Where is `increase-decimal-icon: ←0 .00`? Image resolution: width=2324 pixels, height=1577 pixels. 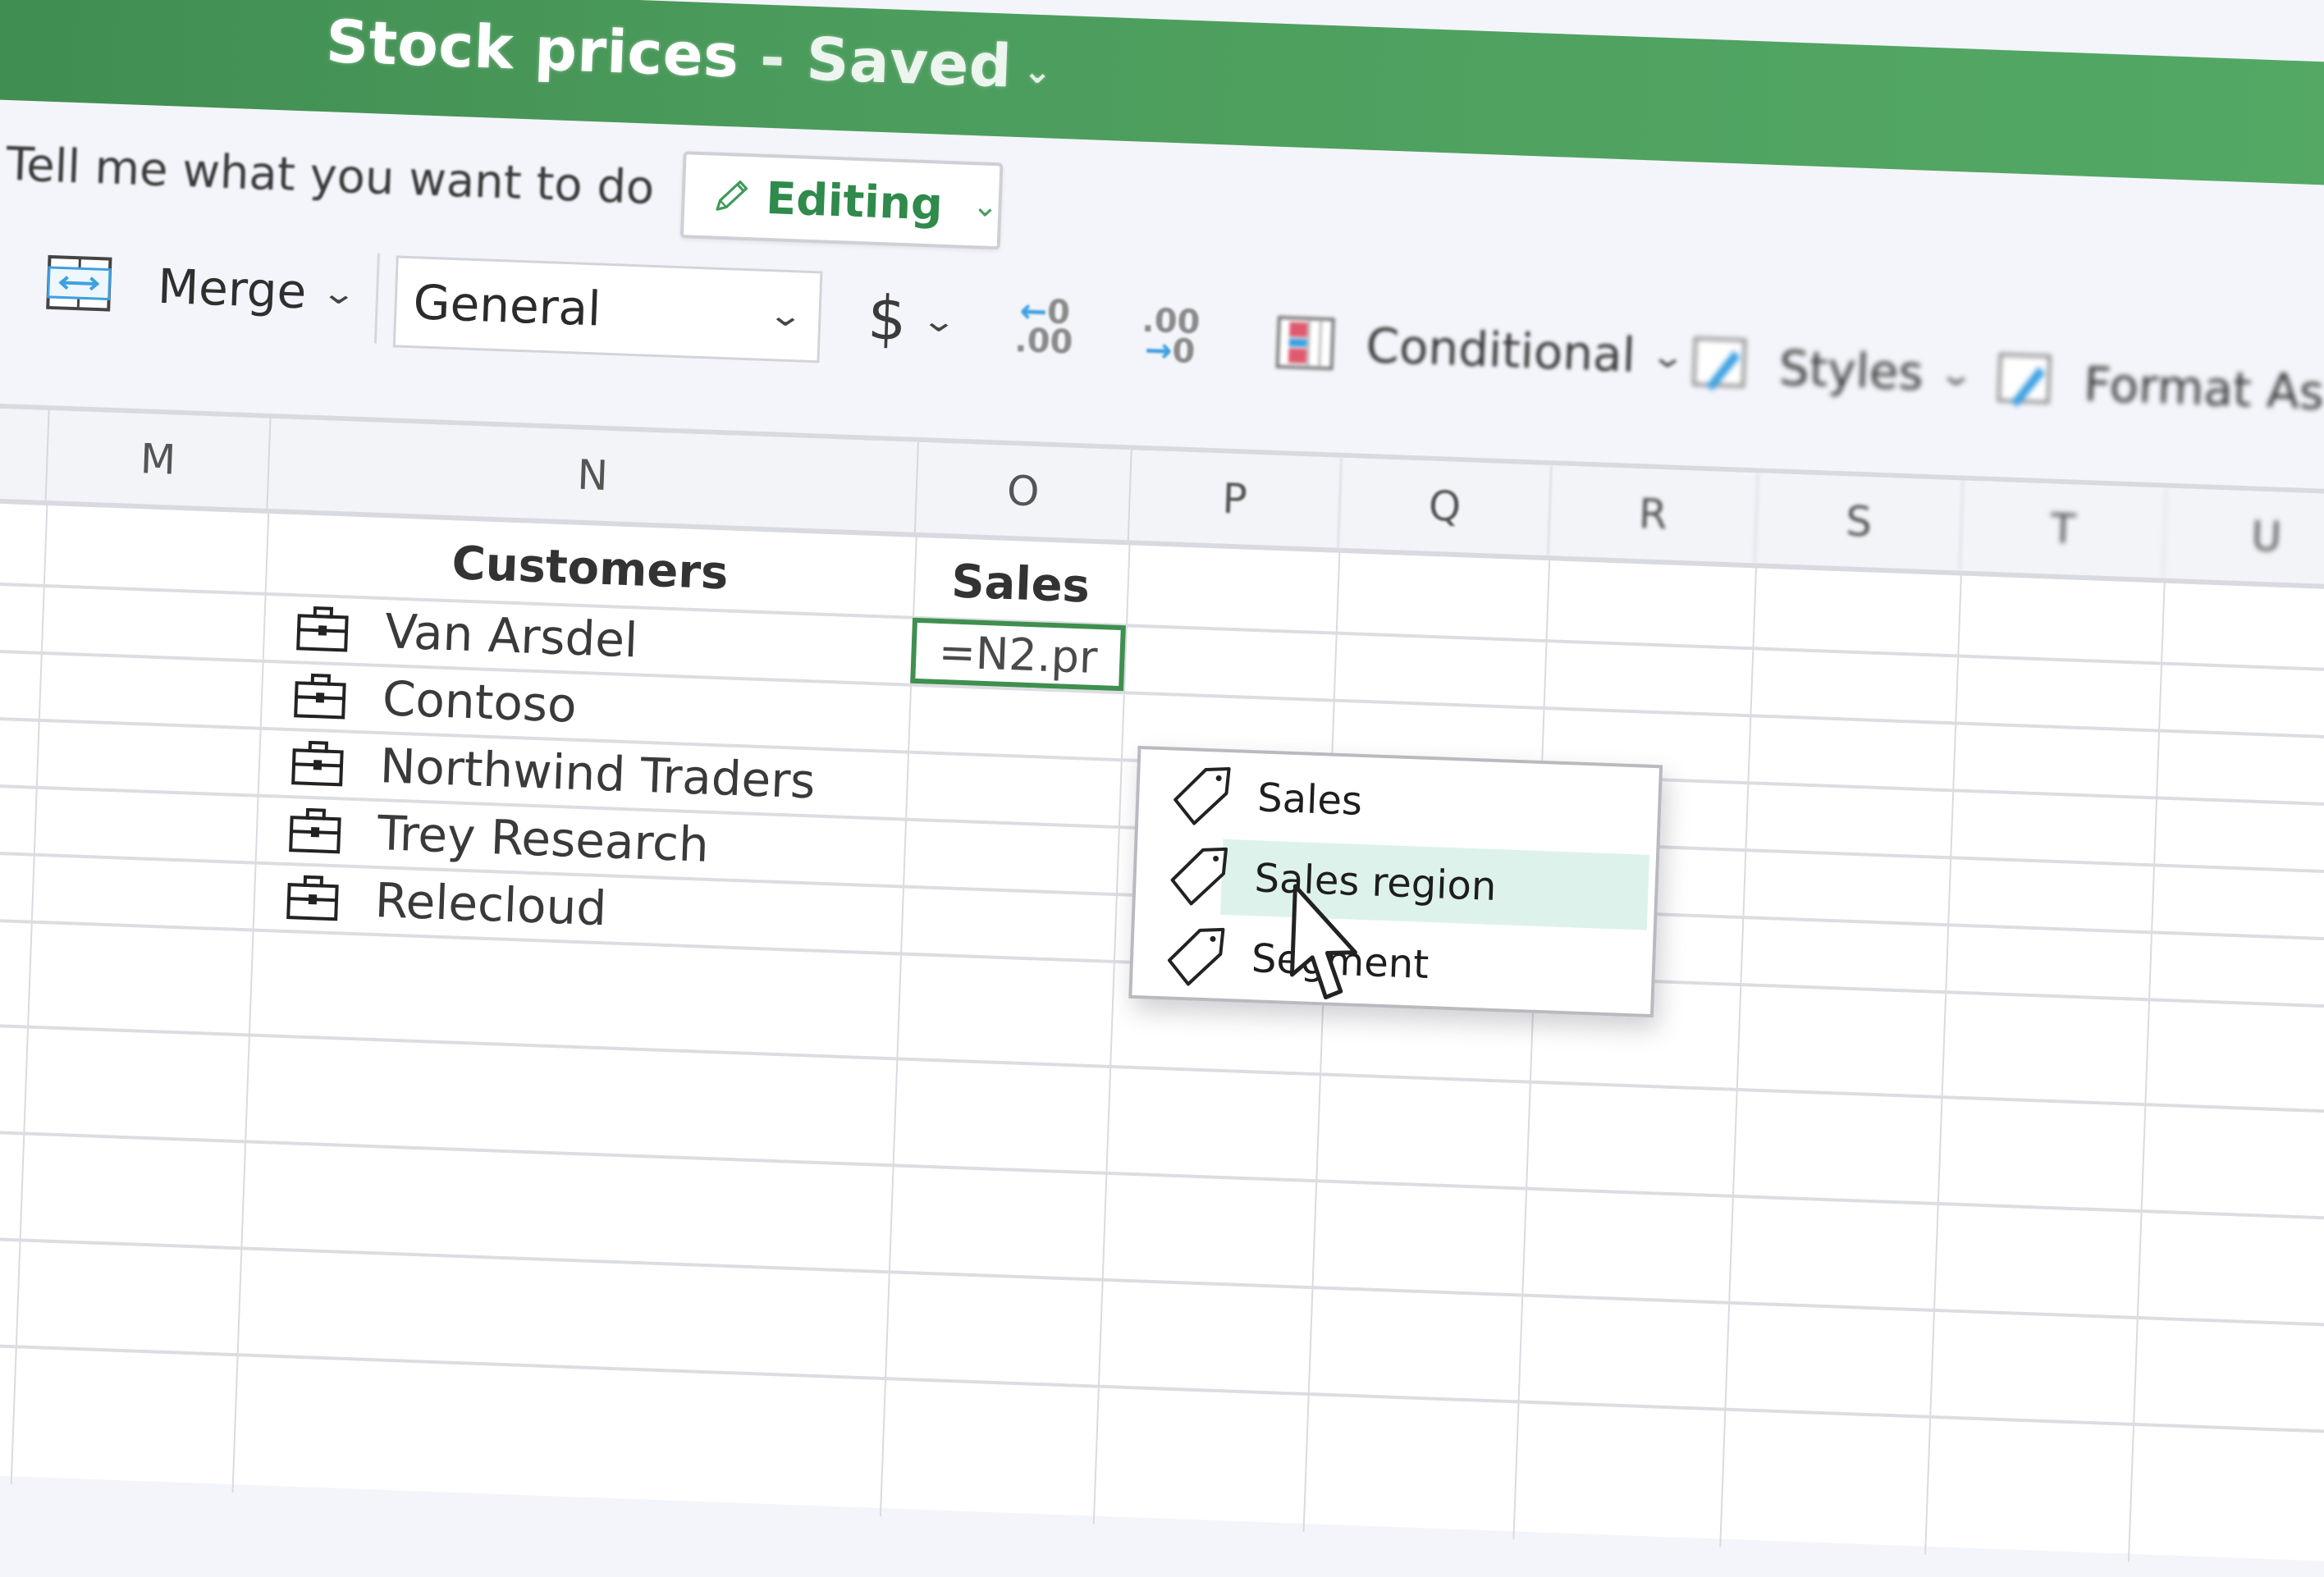
increase-decimal-icon: ←0 .00 is located at coordinates (1044, 327).